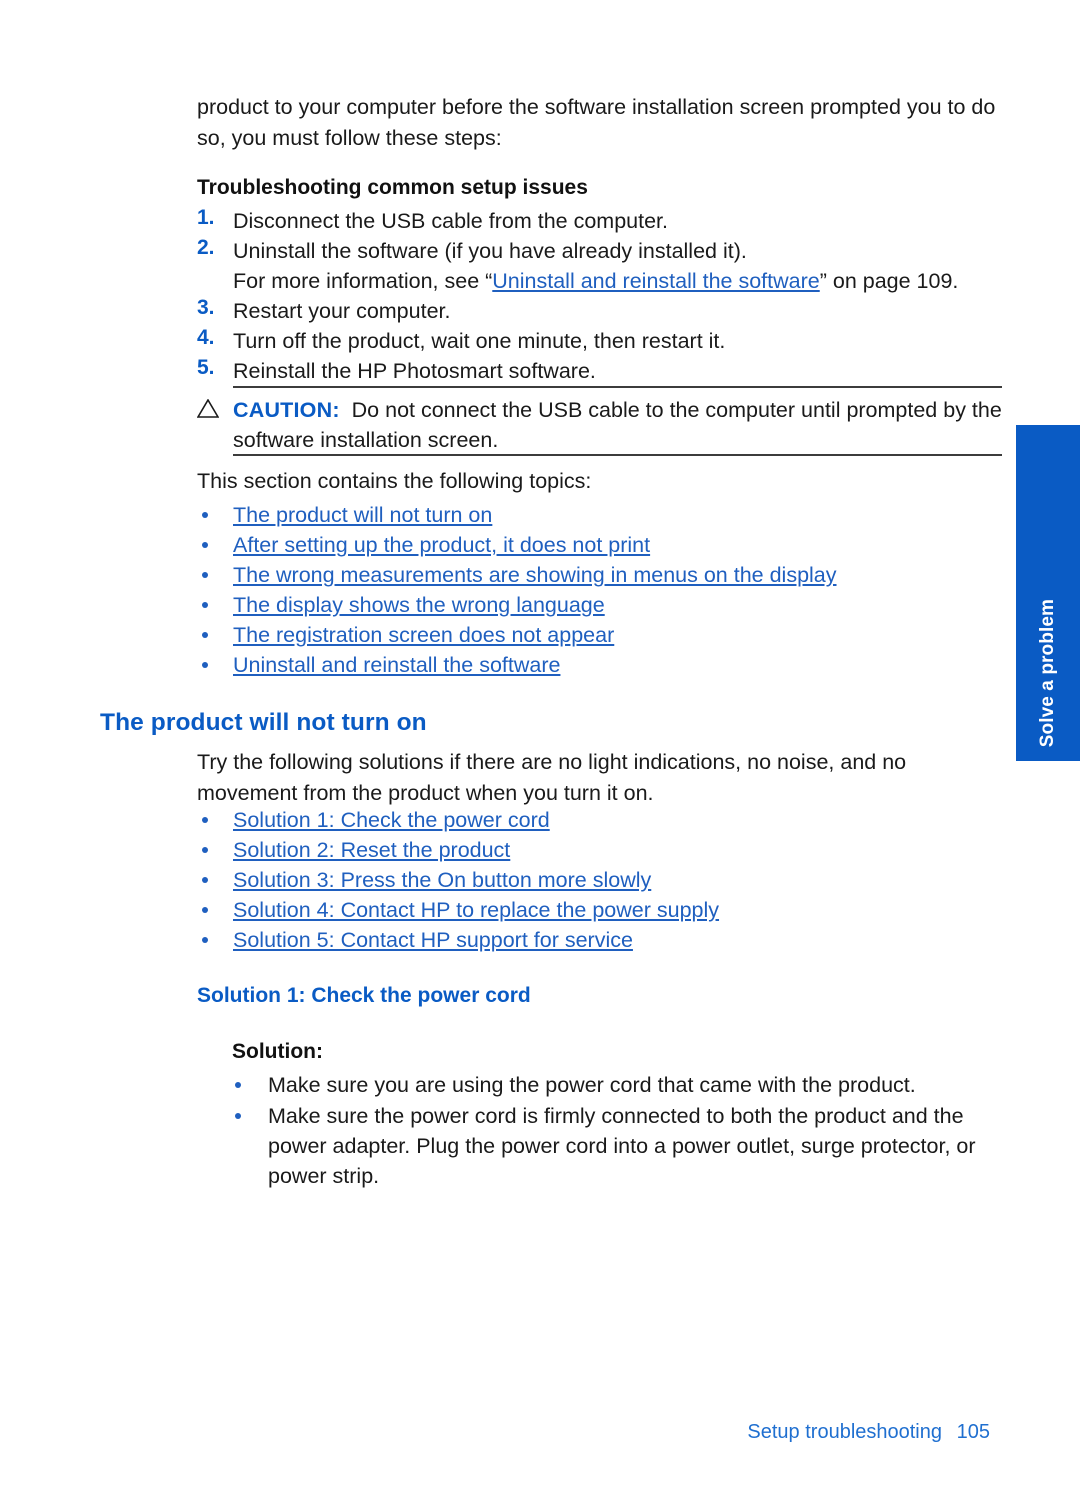  What do you see at coordinates (615, 665) in the screenshot?
I see `topic-link: Uninstall and reinstall the software` at bounding box center [615, 665].